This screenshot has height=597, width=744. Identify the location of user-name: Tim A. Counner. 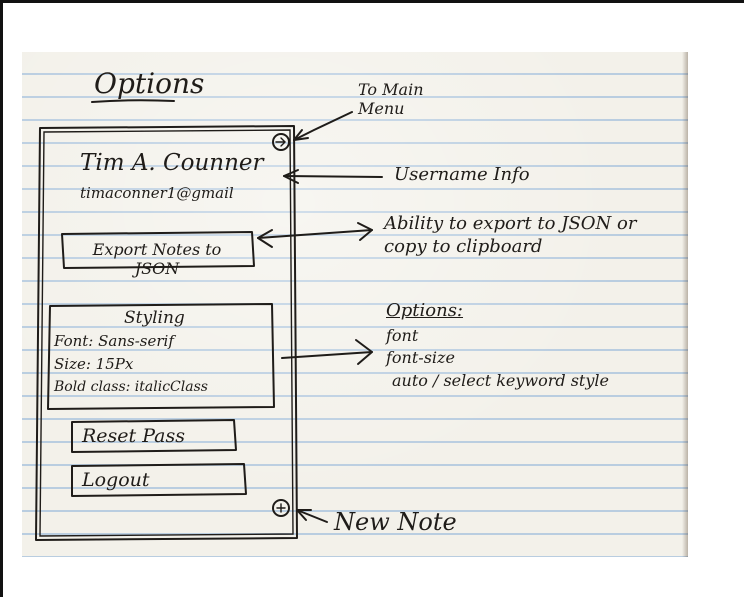
(172, 163).